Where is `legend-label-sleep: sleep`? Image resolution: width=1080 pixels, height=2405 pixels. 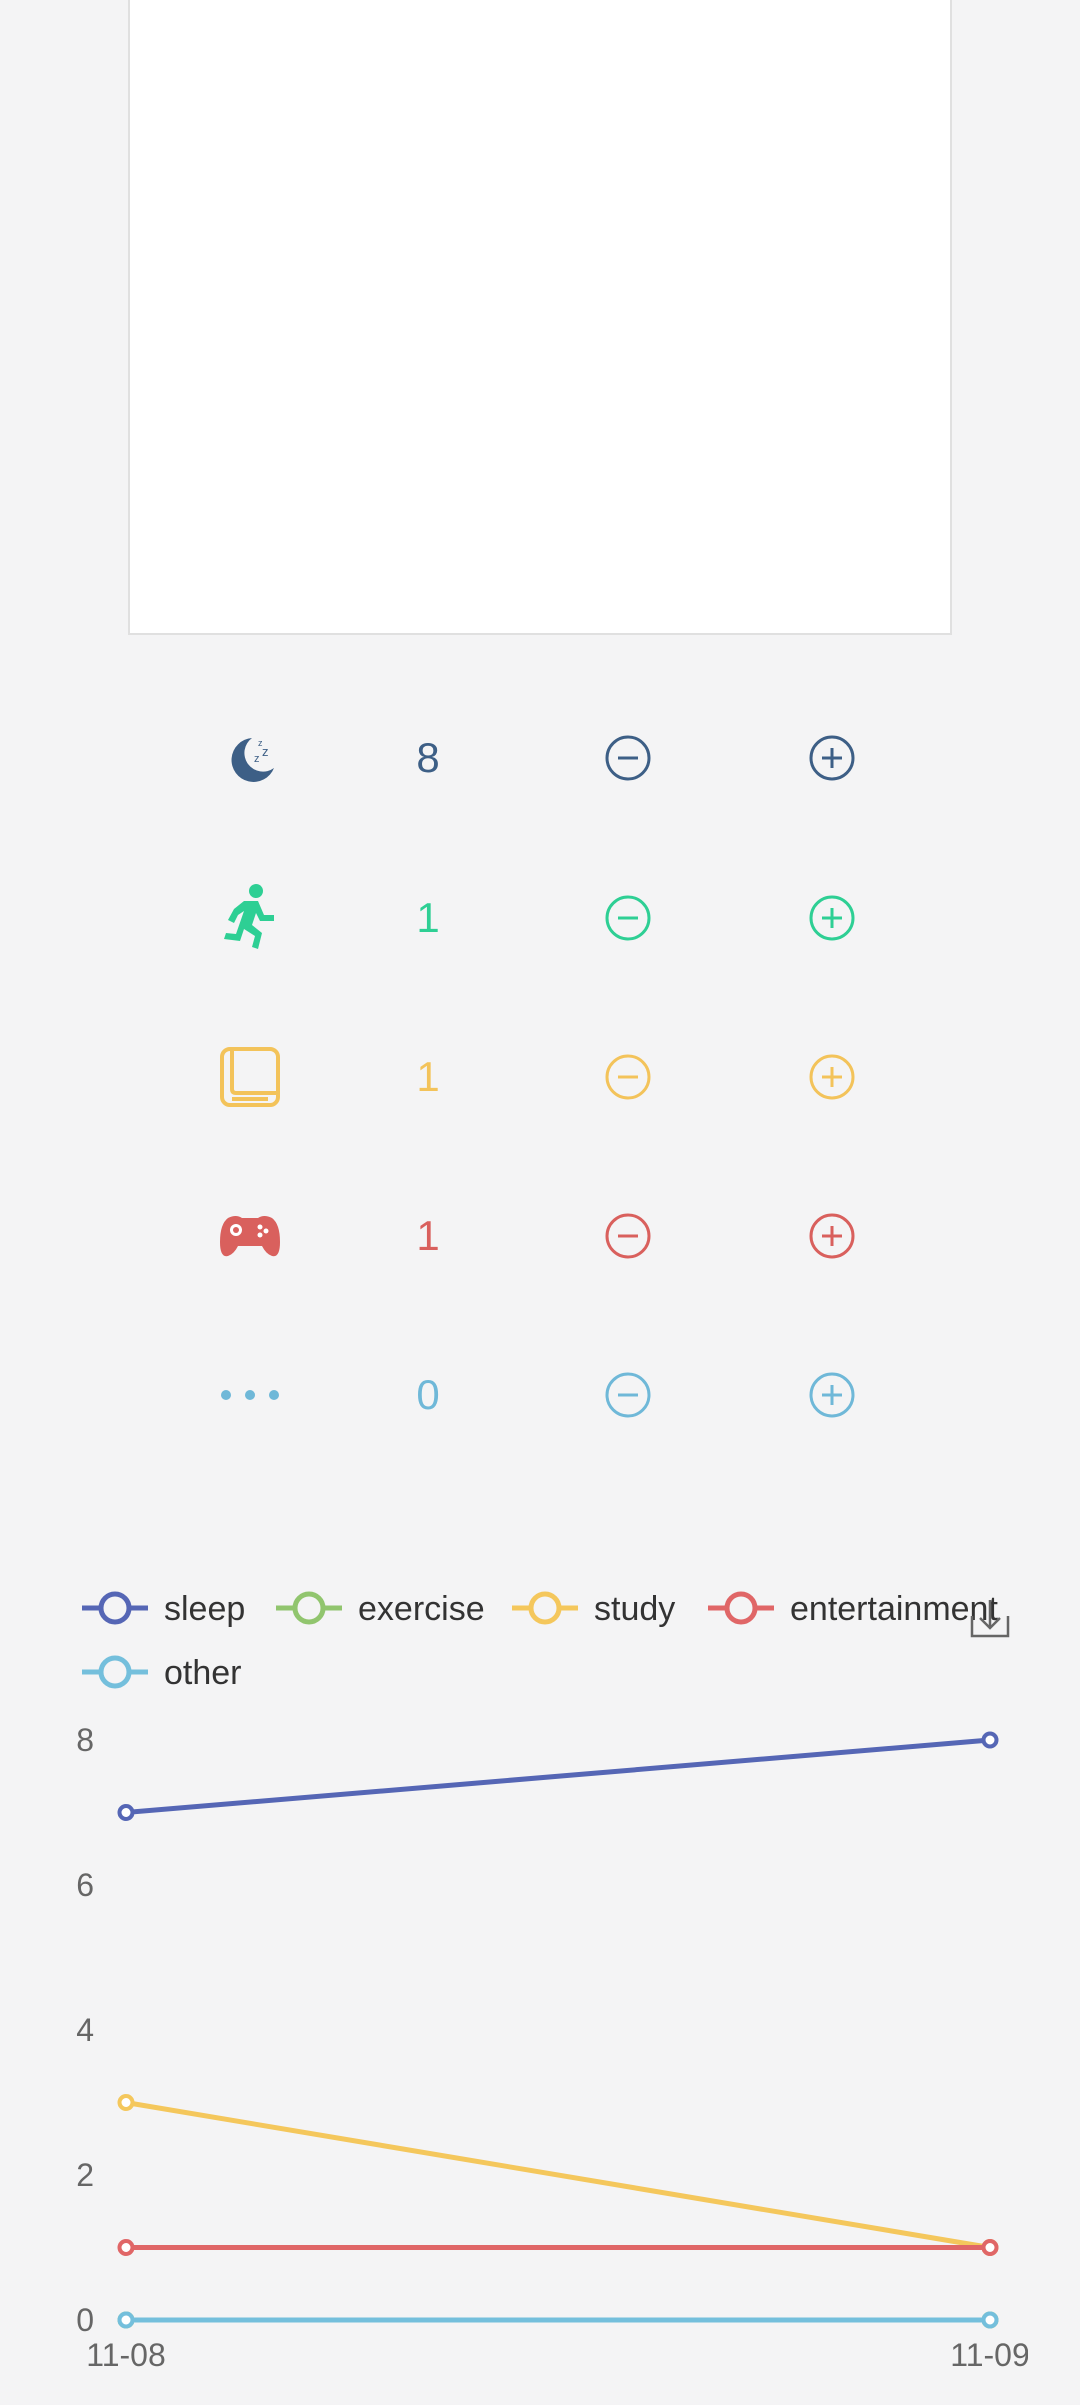 legend-label-sleep: sleep is located at coordinates (204, 1609).